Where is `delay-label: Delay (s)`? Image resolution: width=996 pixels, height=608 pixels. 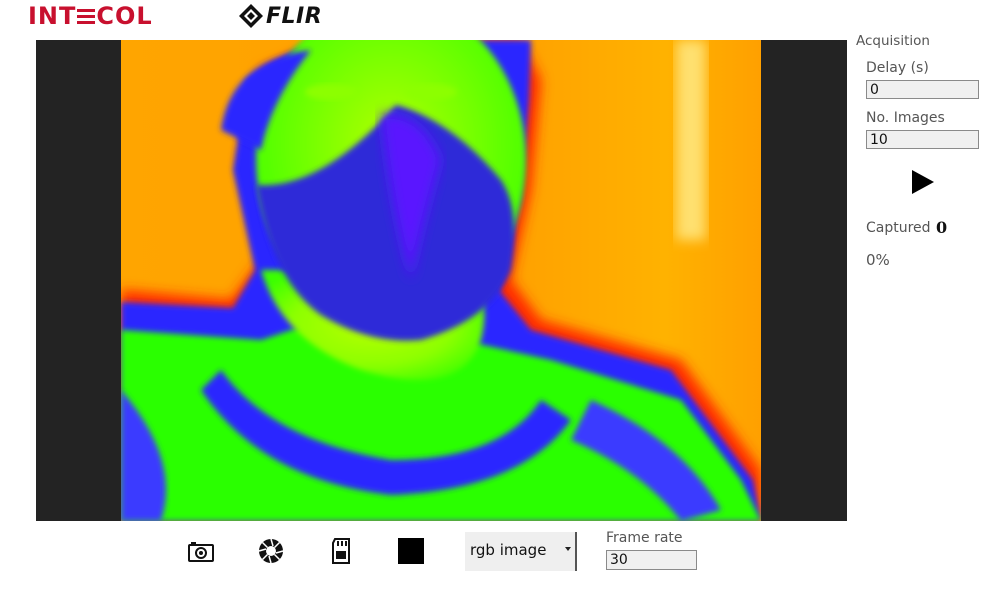 delay-label: Delay (s) is located at coordinates (897, 68).